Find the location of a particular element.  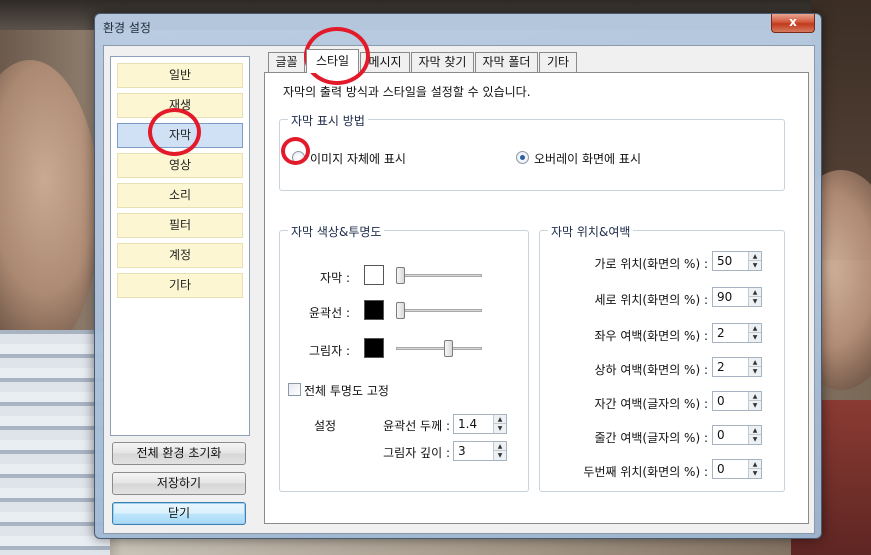

outline-thickness-spin-buttons: ▲ ▼ is located at coordinates (499, 424).